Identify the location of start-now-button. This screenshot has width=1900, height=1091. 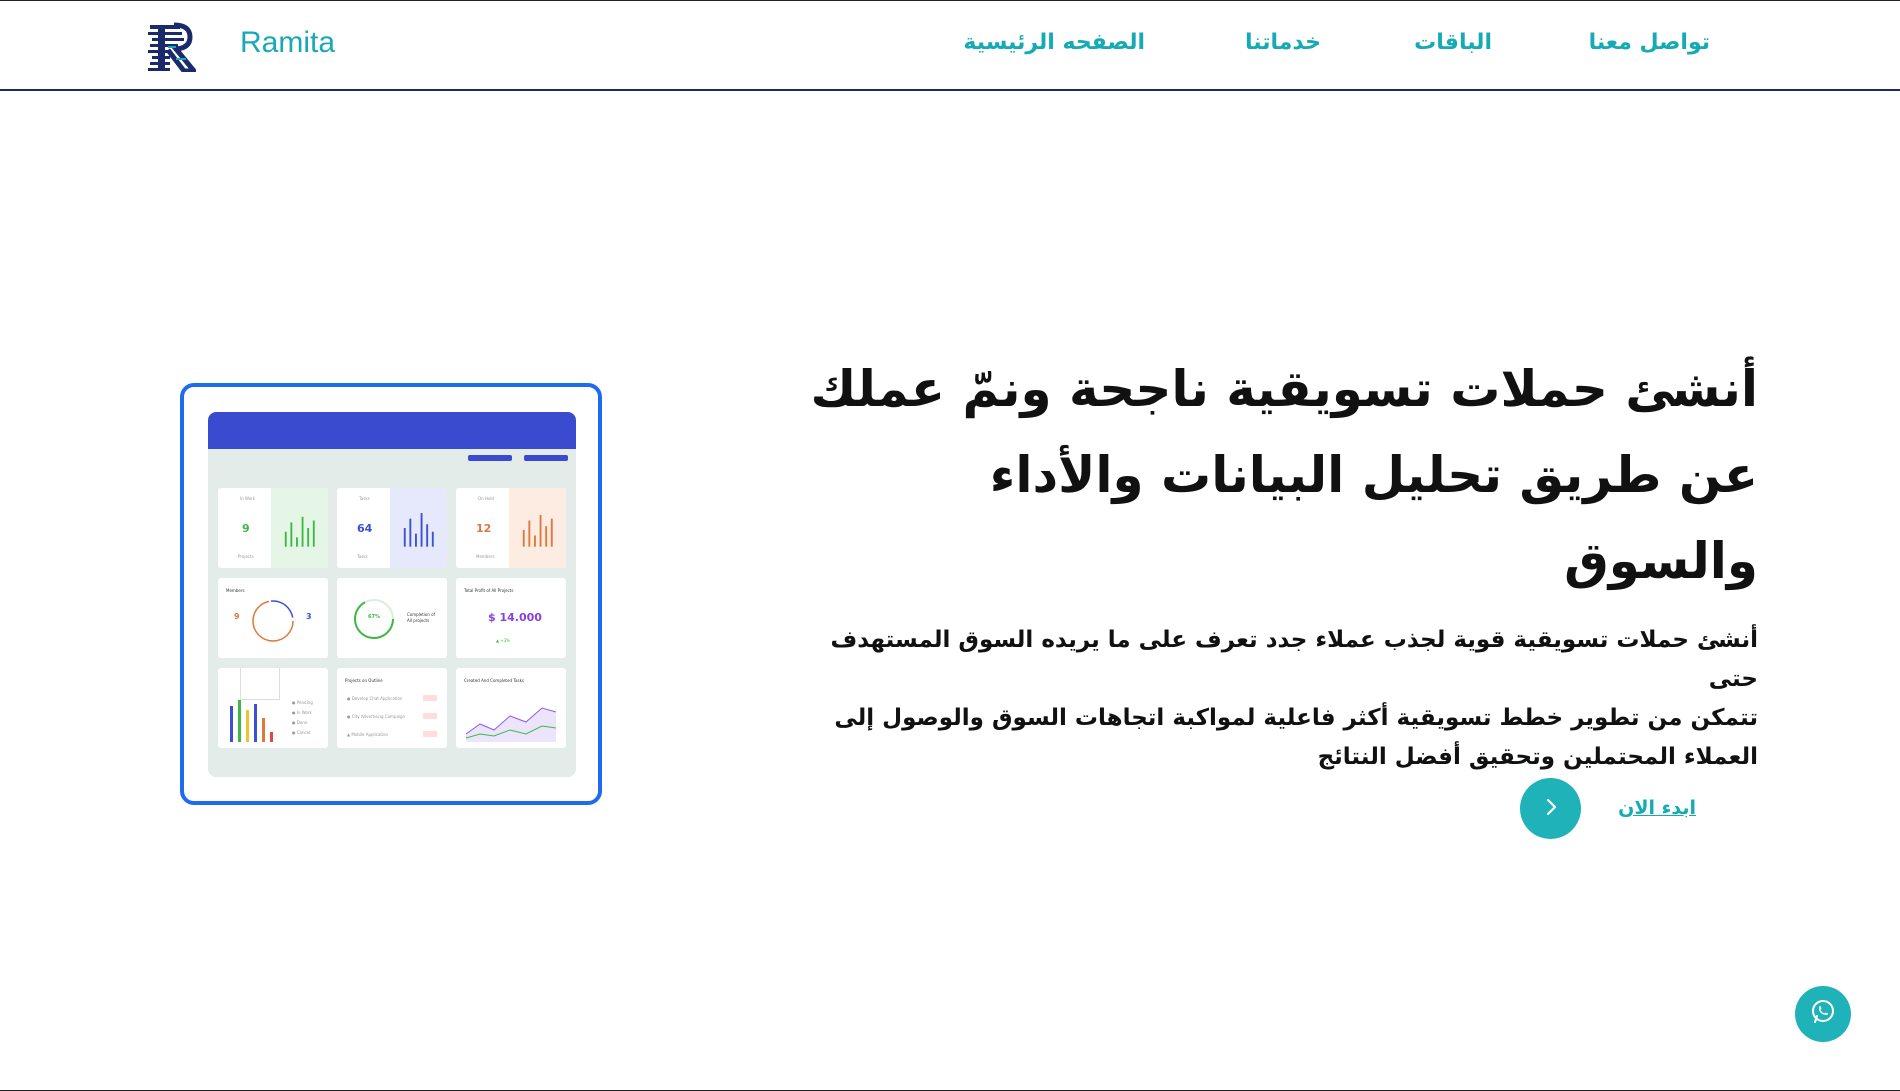
(1550, 808).